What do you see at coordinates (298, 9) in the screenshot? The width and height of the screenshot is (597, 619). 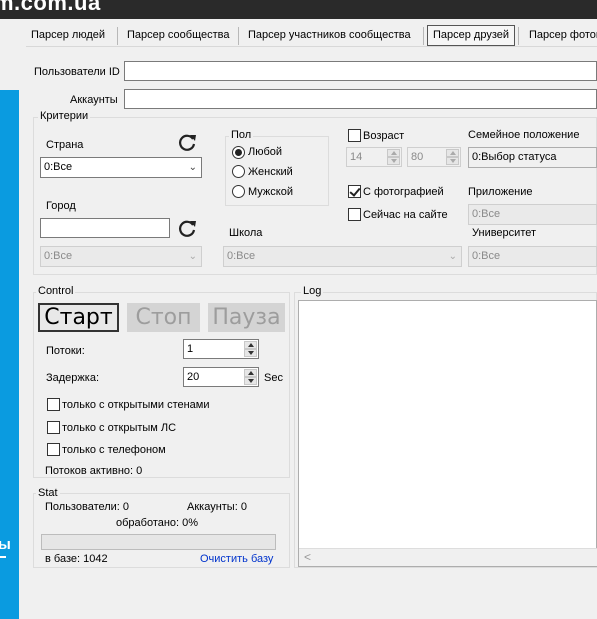 I see `window-title-bar: m.com.ua` at bounding box center [298, 9].